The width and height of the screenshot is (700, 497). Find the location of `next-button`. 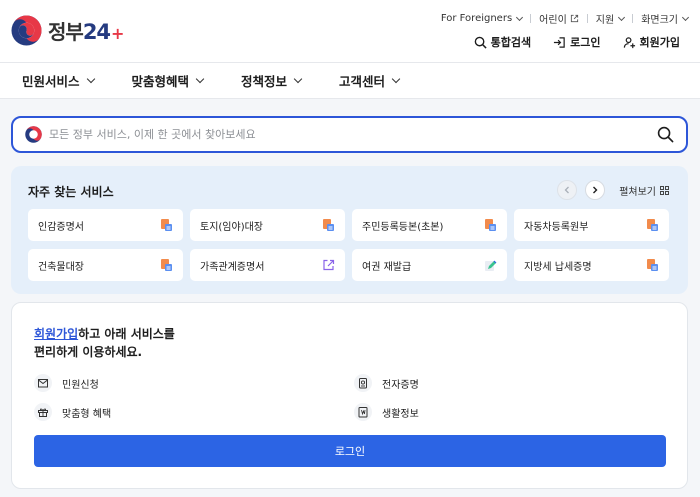

next-button is located at coordinates (595, 190).